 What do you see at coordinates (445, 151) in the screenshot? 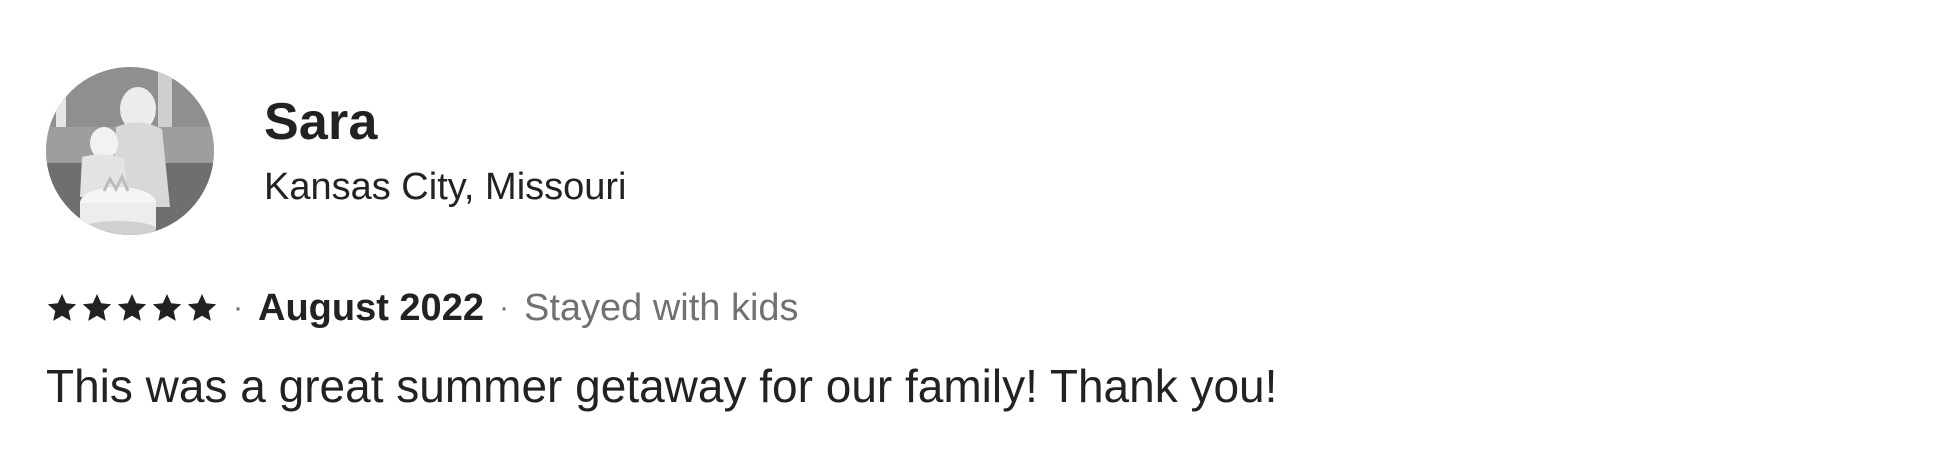
I see `reviewer-identity: Sara Kansas City, Missouri` at bounding box center [445, 151].